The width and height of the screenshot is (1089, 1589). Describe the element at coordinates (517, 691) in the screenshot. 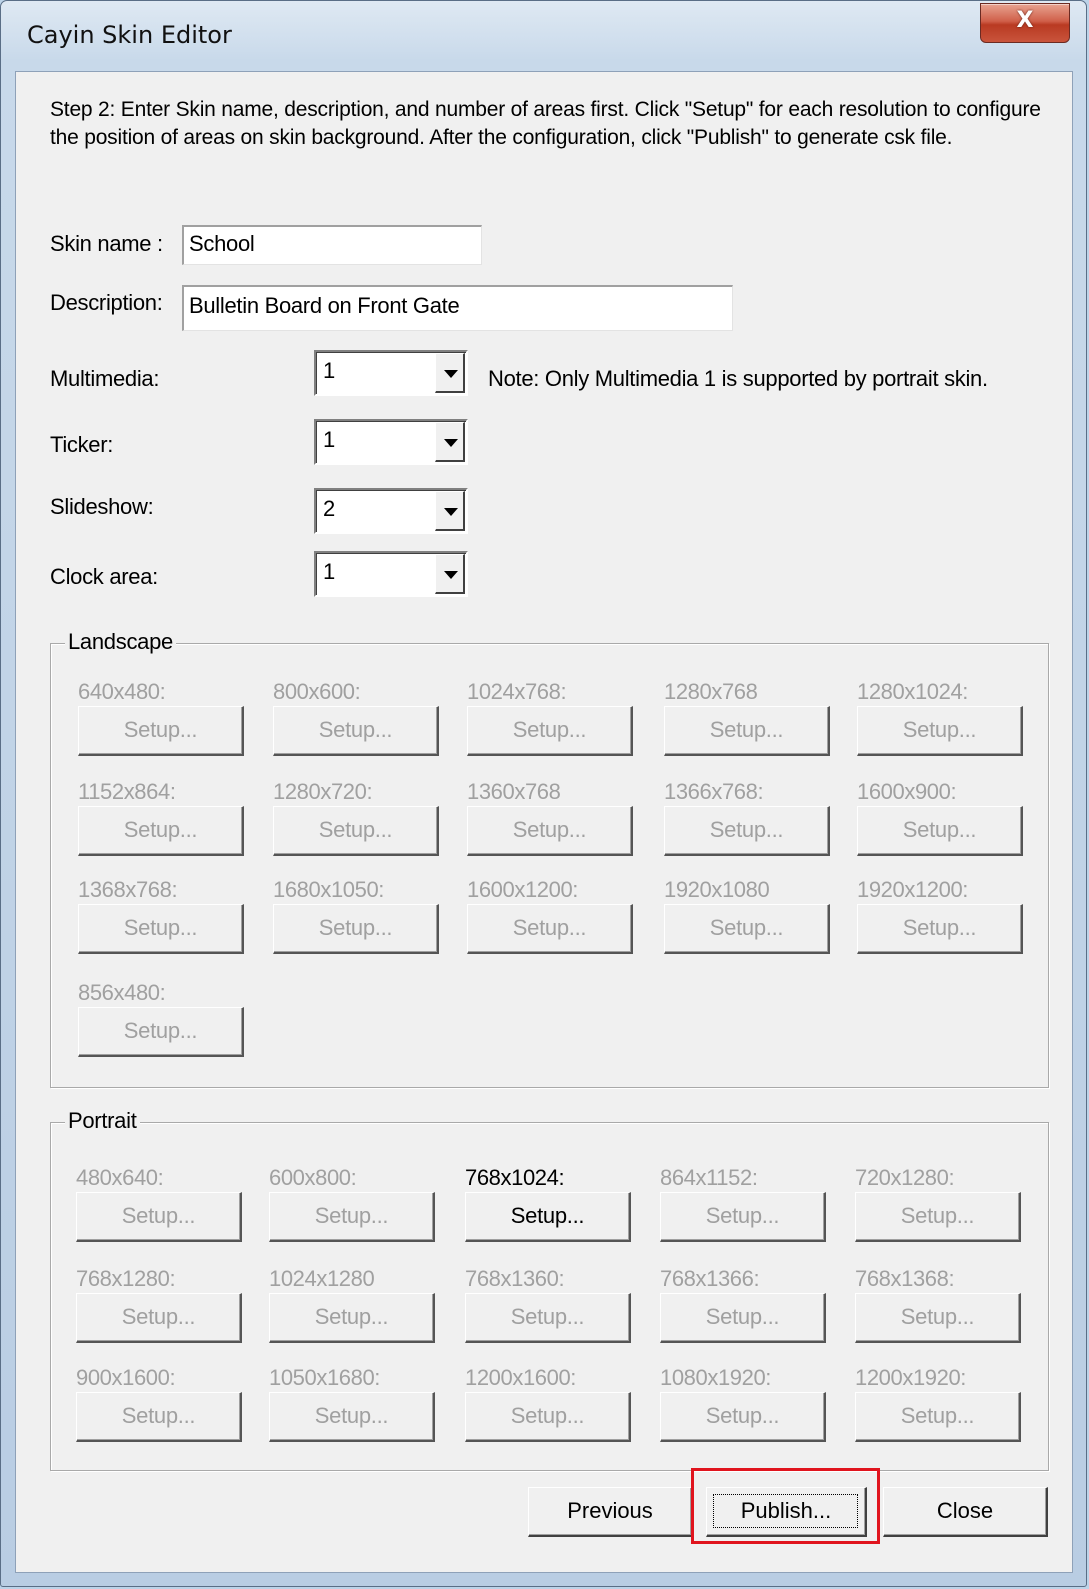

I see `resolution-label: 1024x768:` at that location.